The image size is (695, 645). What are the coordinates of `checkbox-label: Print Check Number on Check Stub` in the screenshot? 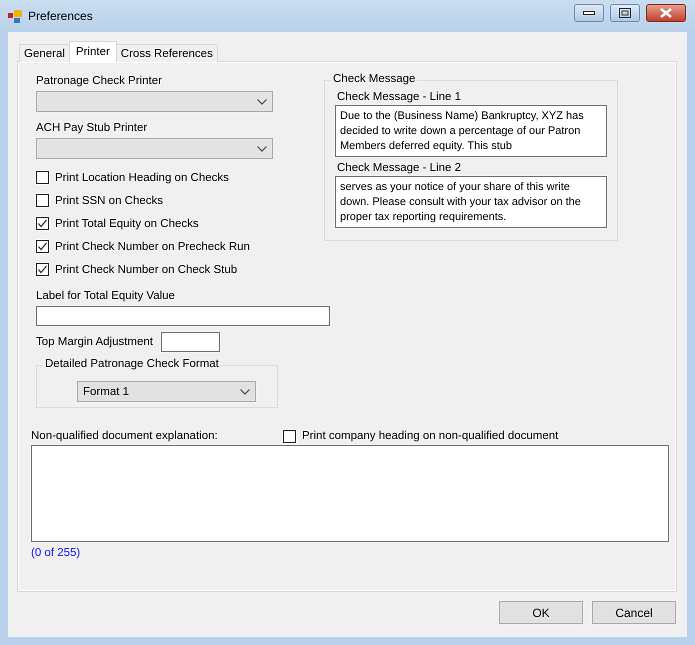 It's located at (146, 270).